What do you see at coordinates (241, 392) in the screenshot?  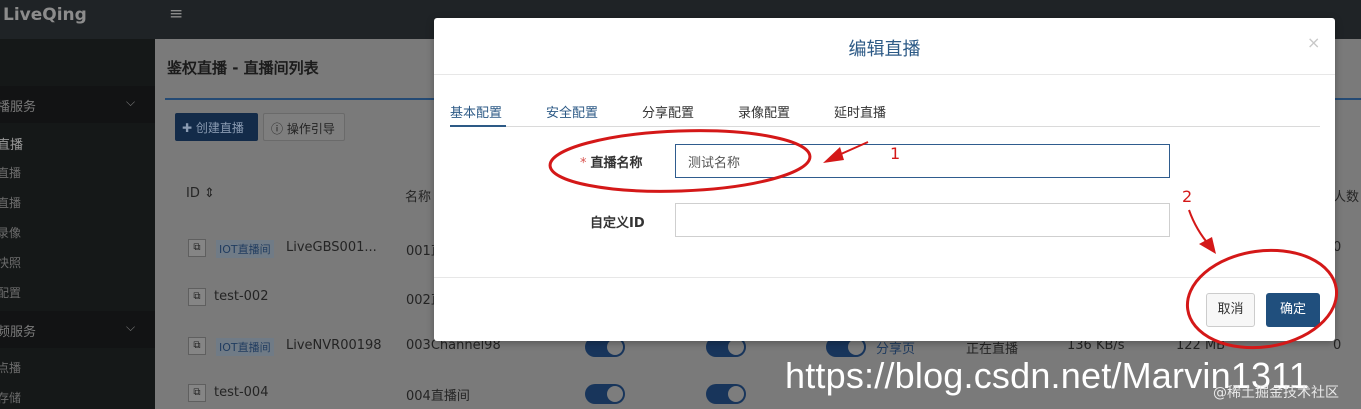 I see `row-id: test-004` at bounding box center [241, 392].